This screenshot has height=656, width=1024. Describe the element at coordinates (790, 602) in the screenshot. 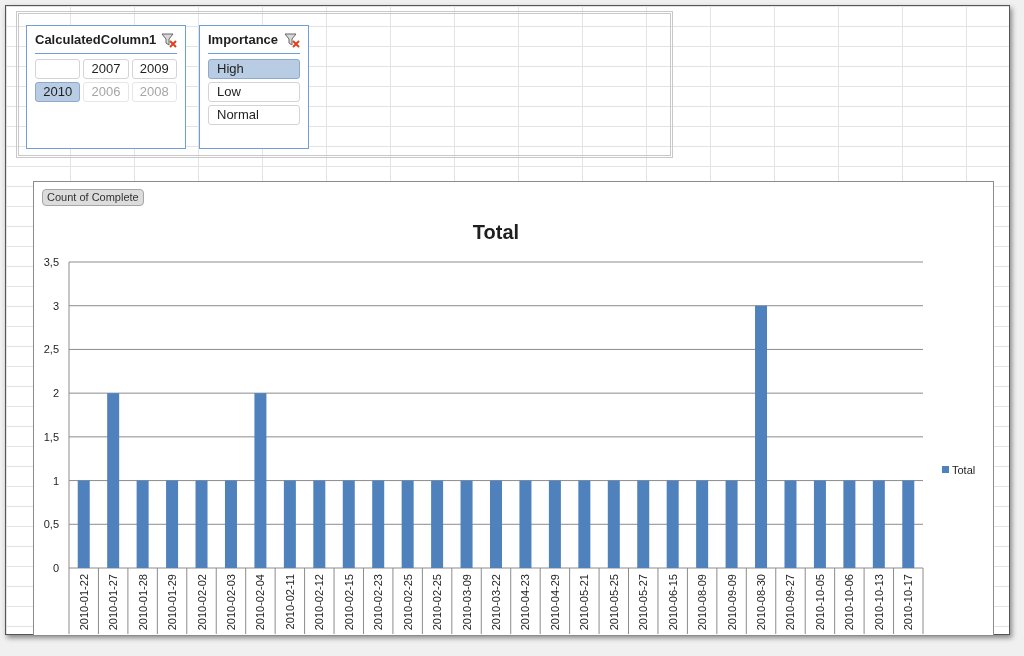

I see `category-label: 2010-09-27` at that location.